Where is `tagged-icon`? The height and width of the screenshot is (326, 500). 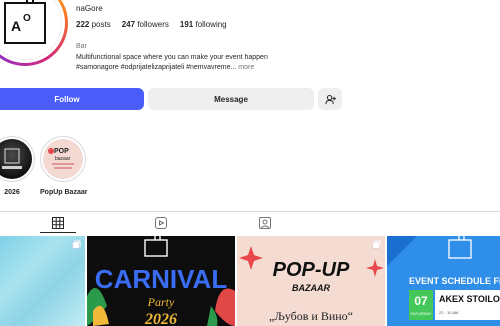 tagged-icon is located at coordinates (265, 223).